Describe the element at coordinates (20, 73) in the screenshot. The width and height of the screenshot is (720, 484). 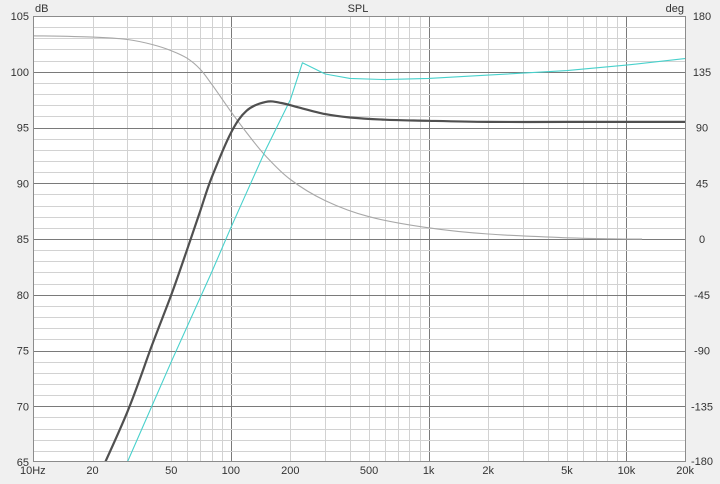
I see `y-left-tick-label: 100` at that location.